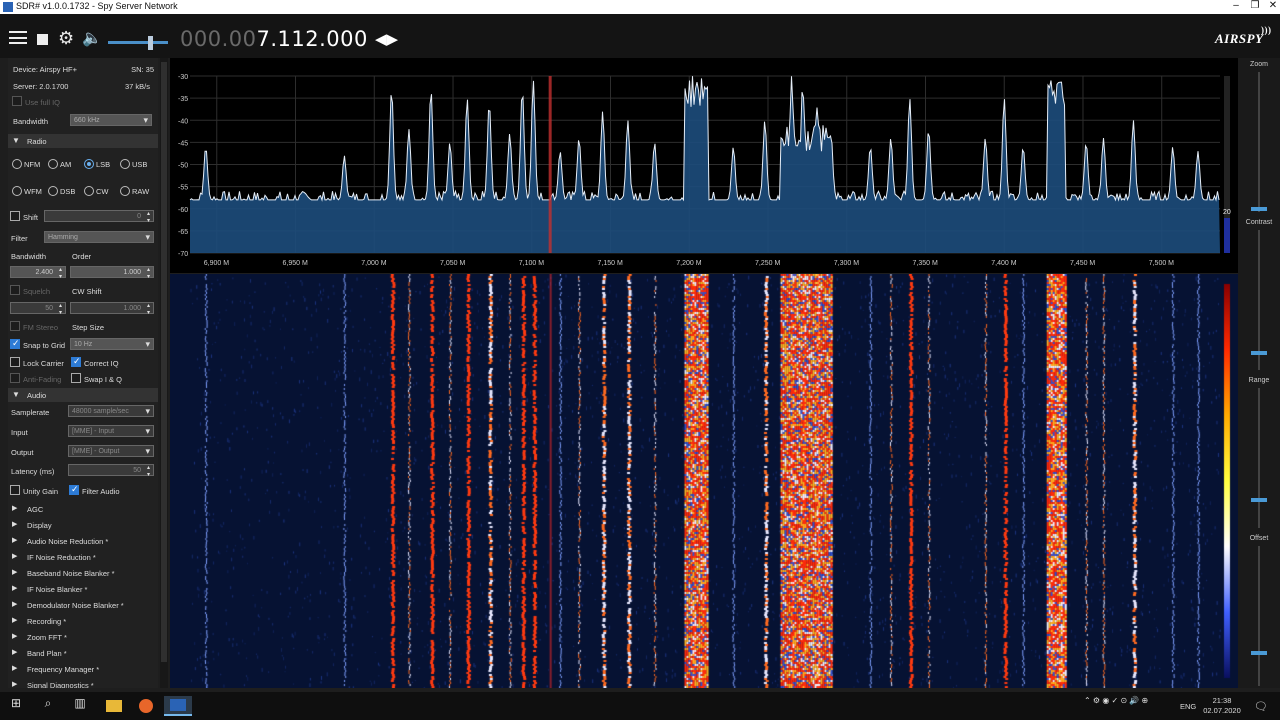  I want to click on search-icon: ⌕, so click(48, 706).